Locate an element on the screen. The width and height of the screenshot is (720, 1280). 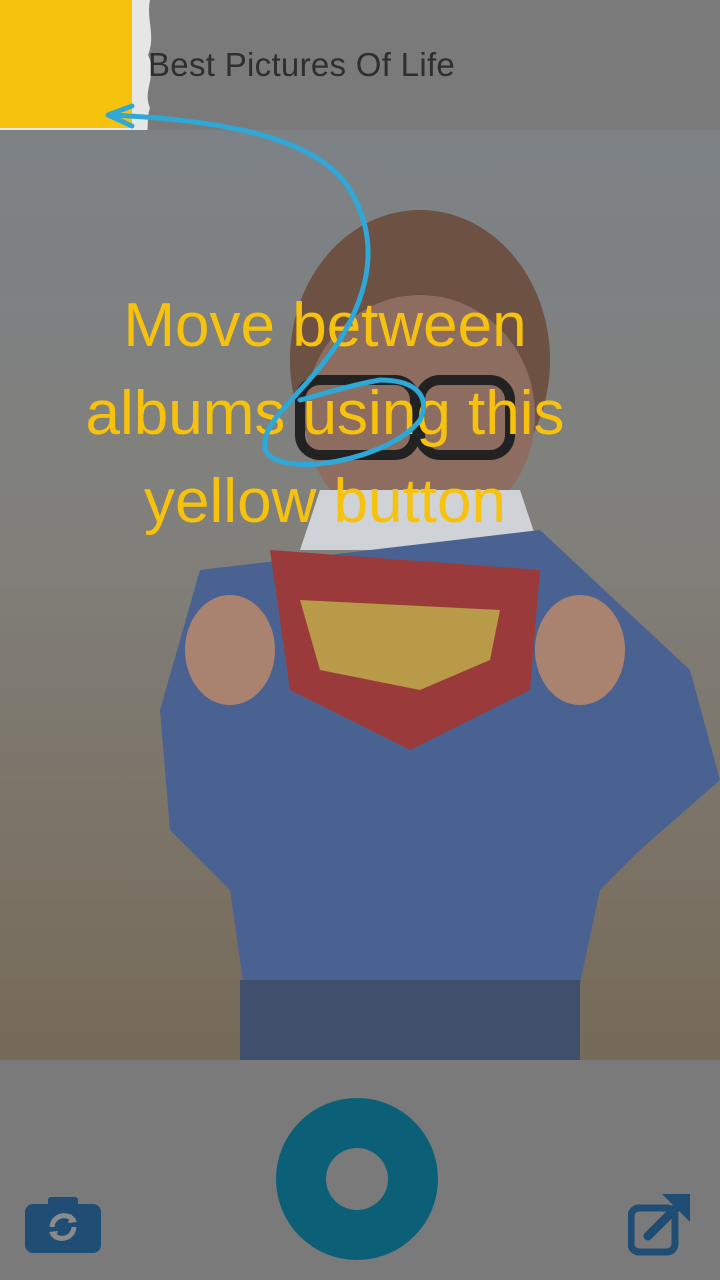
camera-refresh-icon is located at coordinates (63, 1225).